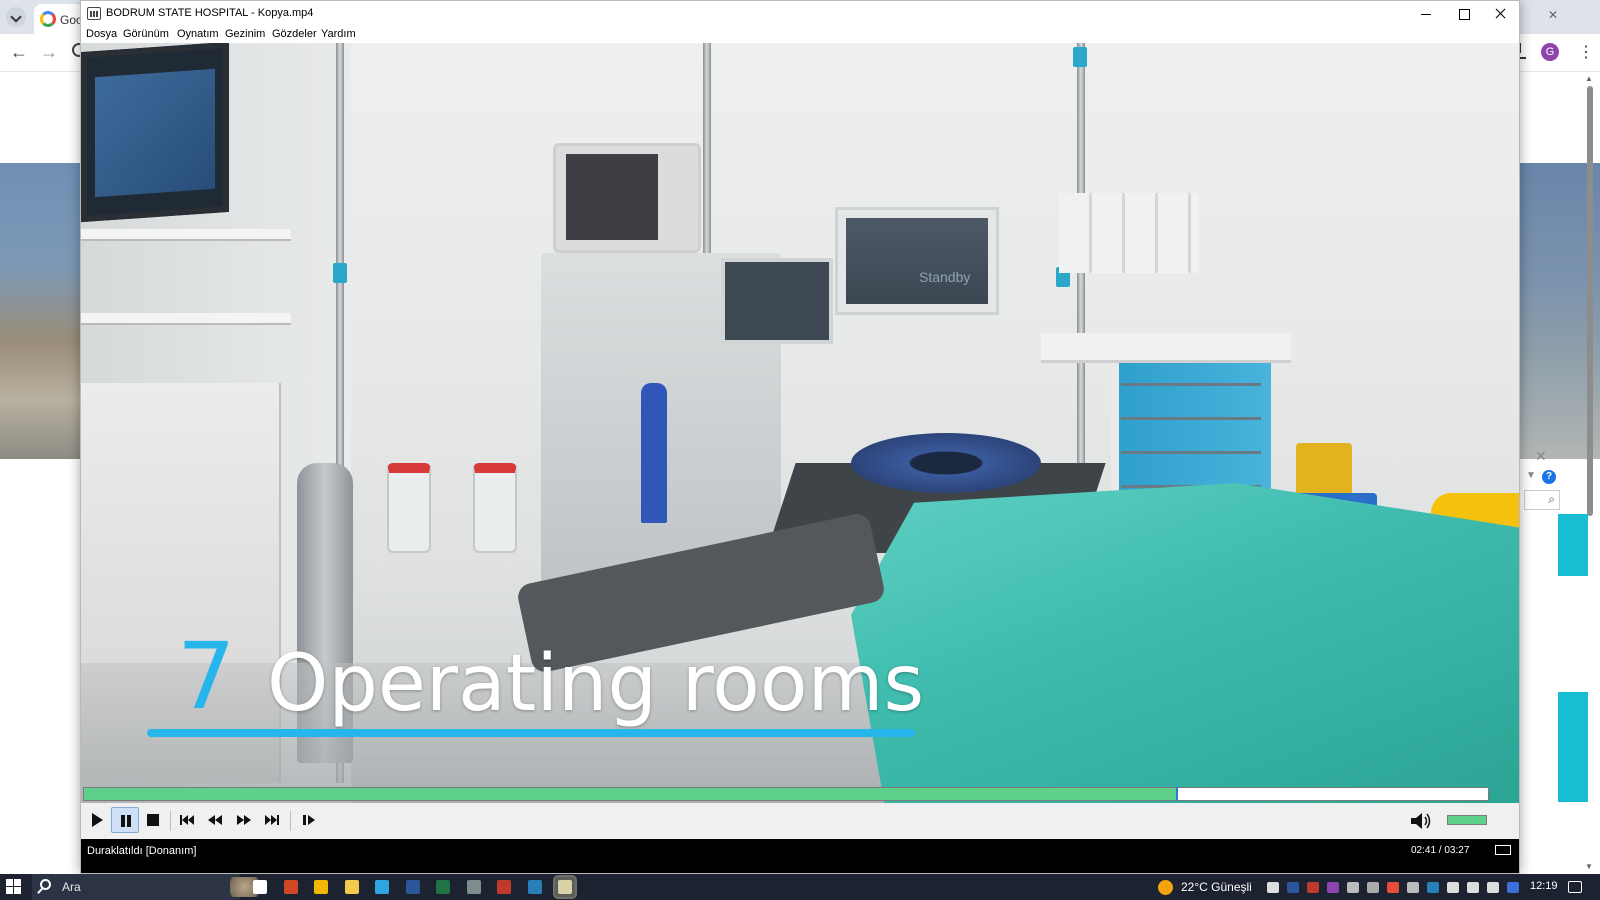  What do you see at coordinates (245, 34) in the screenshot?
I see `menu-navigate: Gezinim` at bounding box center [245, 34].